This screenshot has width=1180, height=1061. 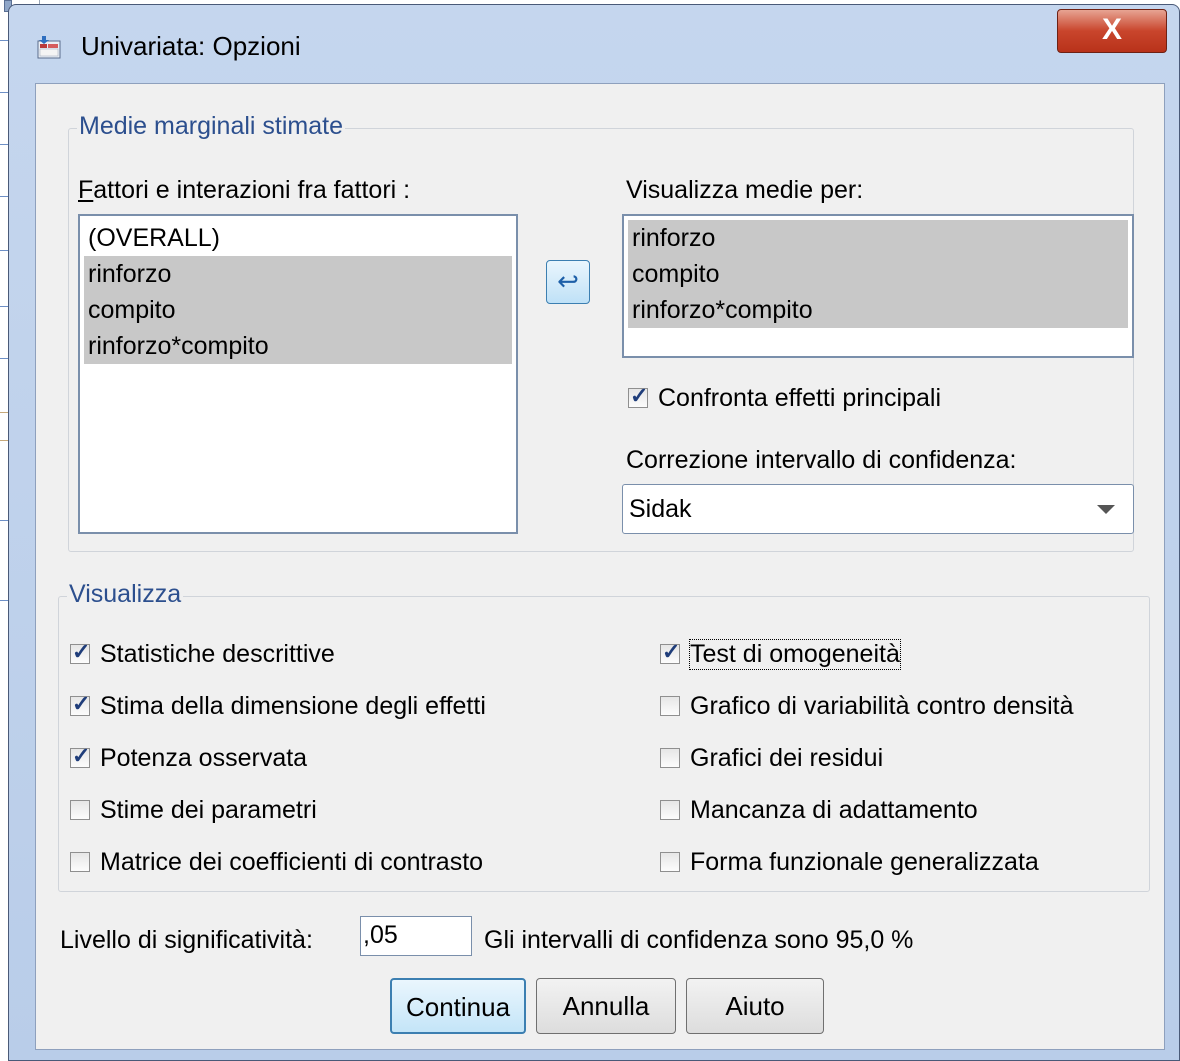 I want to click on help-button: Aiuto, so click(x=755, y=1006).